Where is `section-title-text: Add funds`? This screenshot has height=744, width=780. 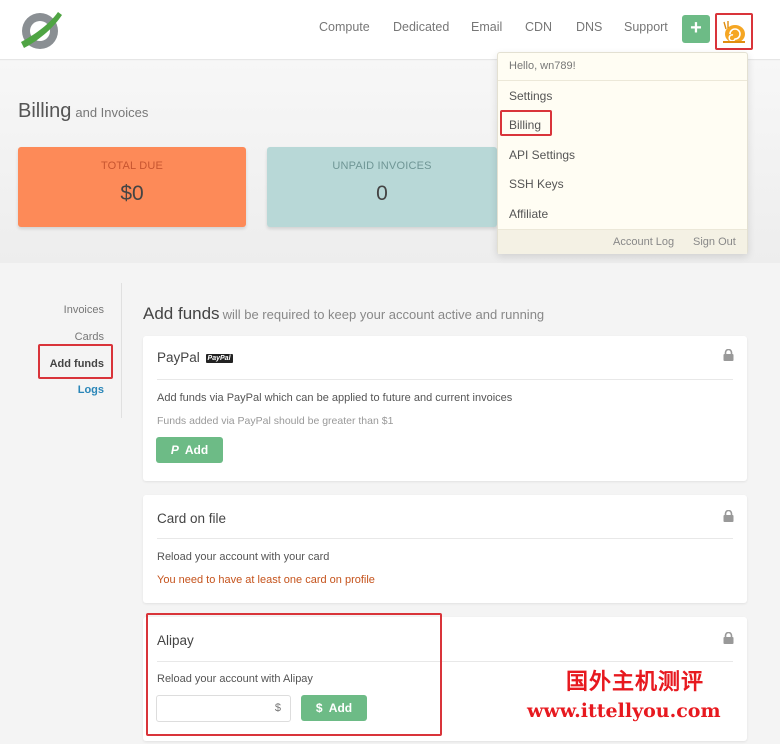
section-title-text: Add funds is located at coordinates (181, 313).